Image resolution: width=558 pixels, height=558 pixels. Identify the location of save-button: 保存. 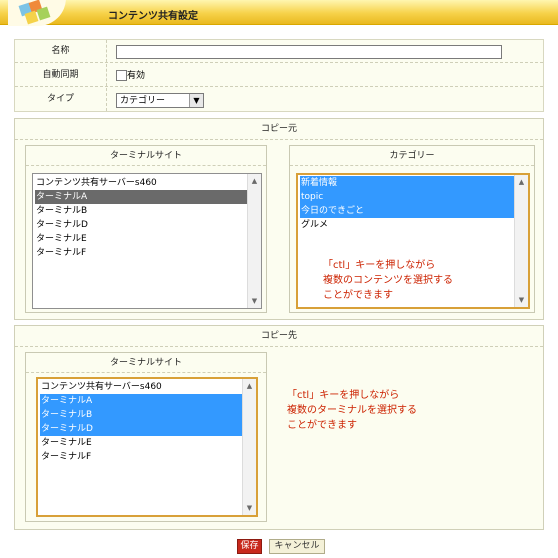
(249, 546).